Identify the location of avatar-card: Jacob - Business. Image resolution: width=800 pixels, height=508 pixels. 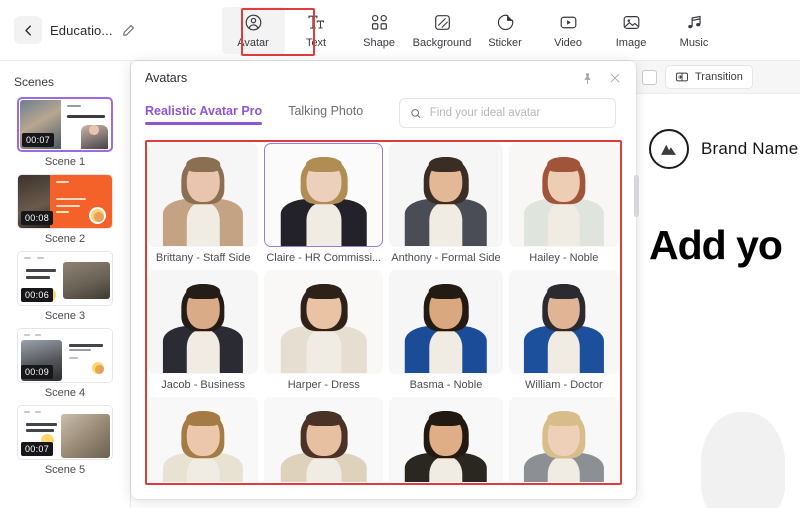
(203, 330).